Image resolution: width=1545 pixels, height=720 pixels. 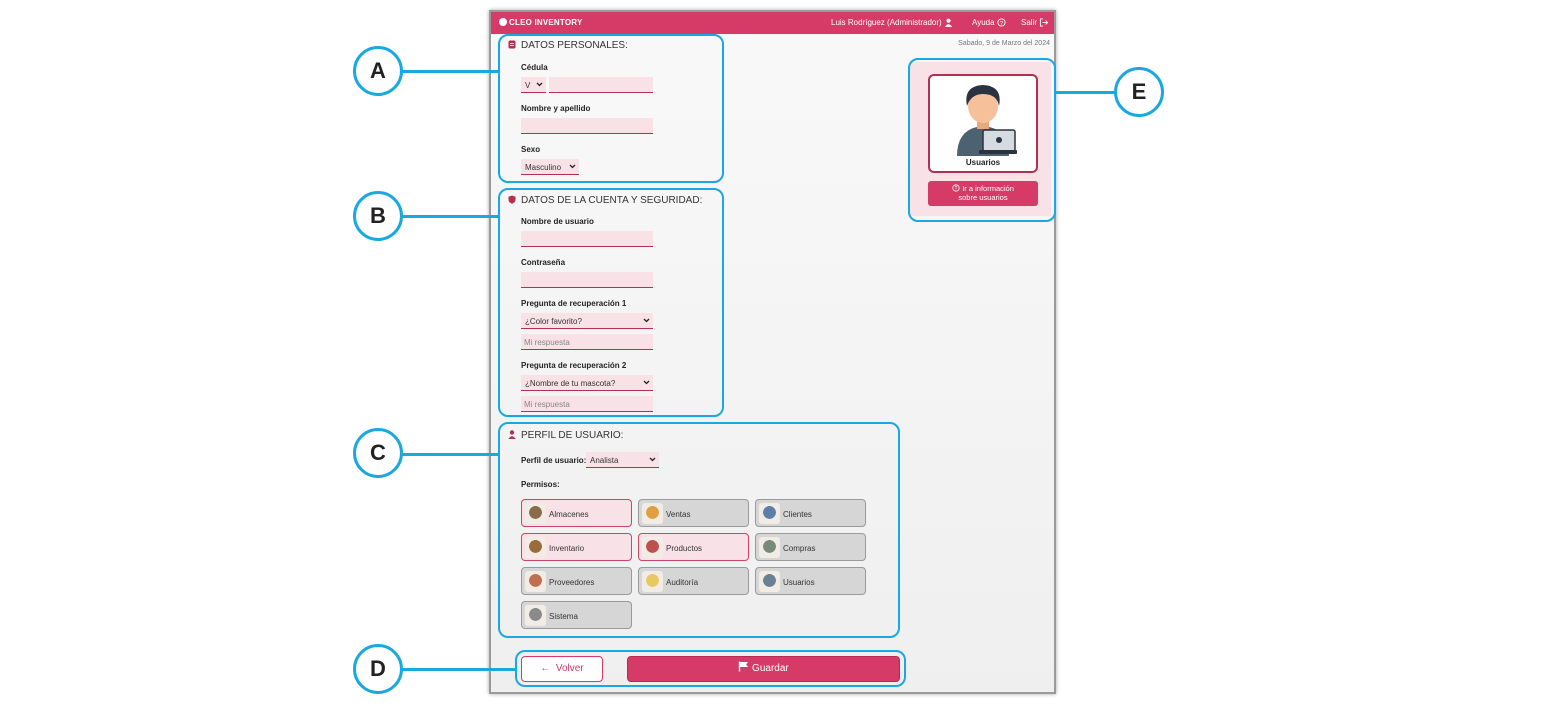 I want to click on nav-user: Luis Rodríguez (Administrador), so click(x=892, y=22).